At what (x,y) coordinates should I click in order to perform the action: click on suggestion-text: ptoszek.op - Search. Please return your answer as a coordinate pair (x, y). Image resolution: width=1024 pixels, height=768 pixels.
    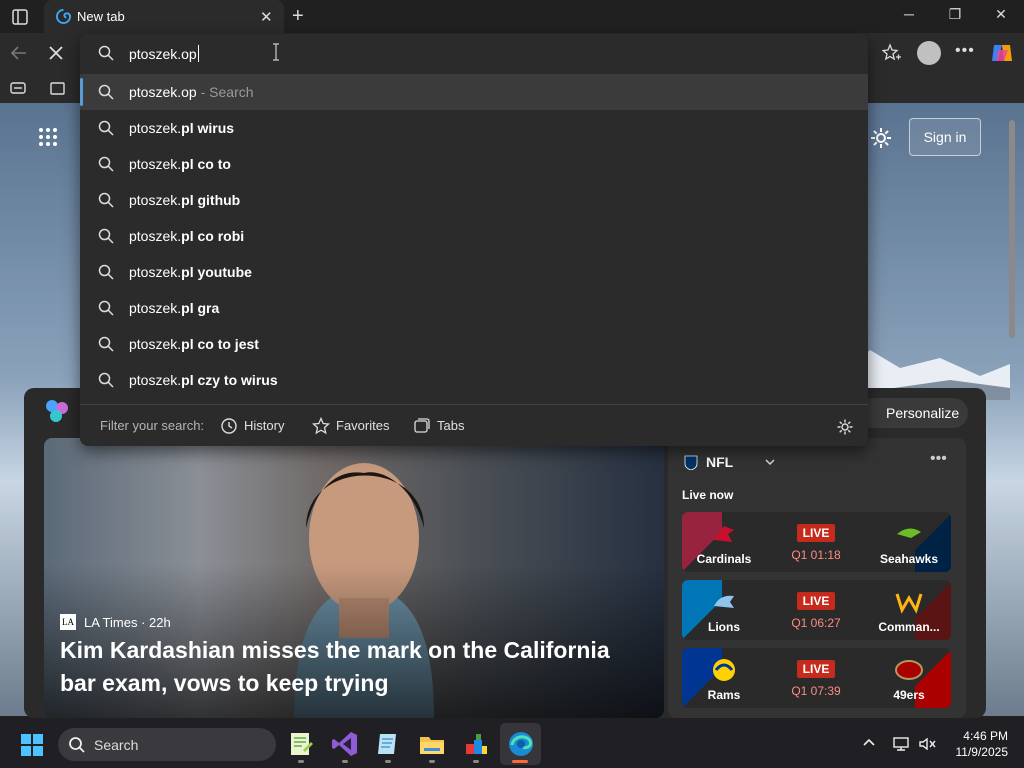
    Looking at the image, I should click on (191, 92).